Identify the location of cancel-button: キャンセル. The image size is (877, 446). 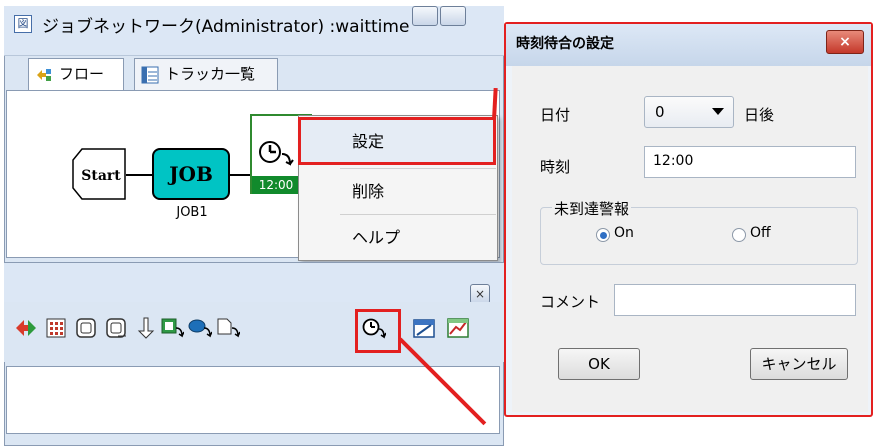
(799, 364).